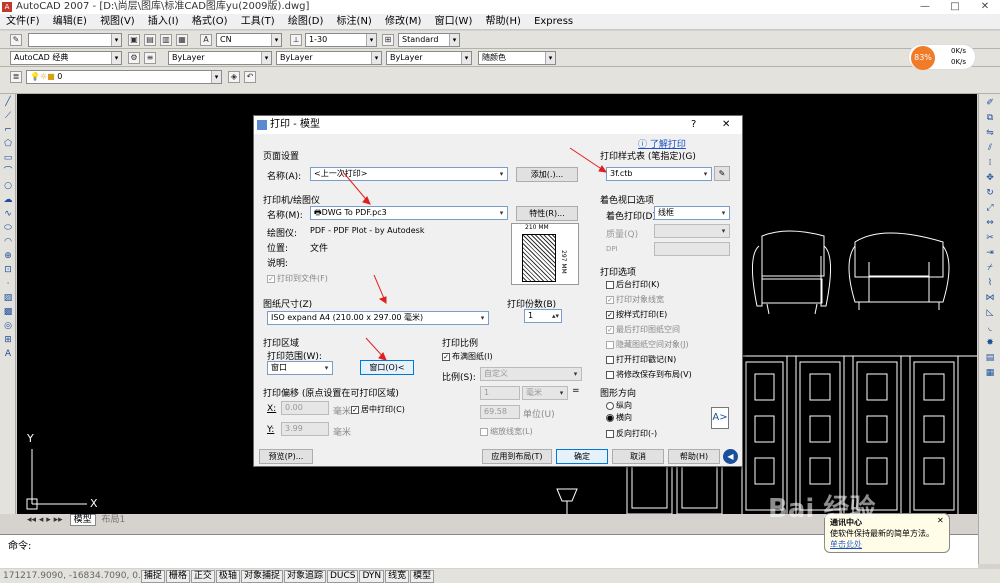  What do you see at coordinates (475, 254) in the screenshot?
I see `annotation-arrows` at bounding box center [475, 254].